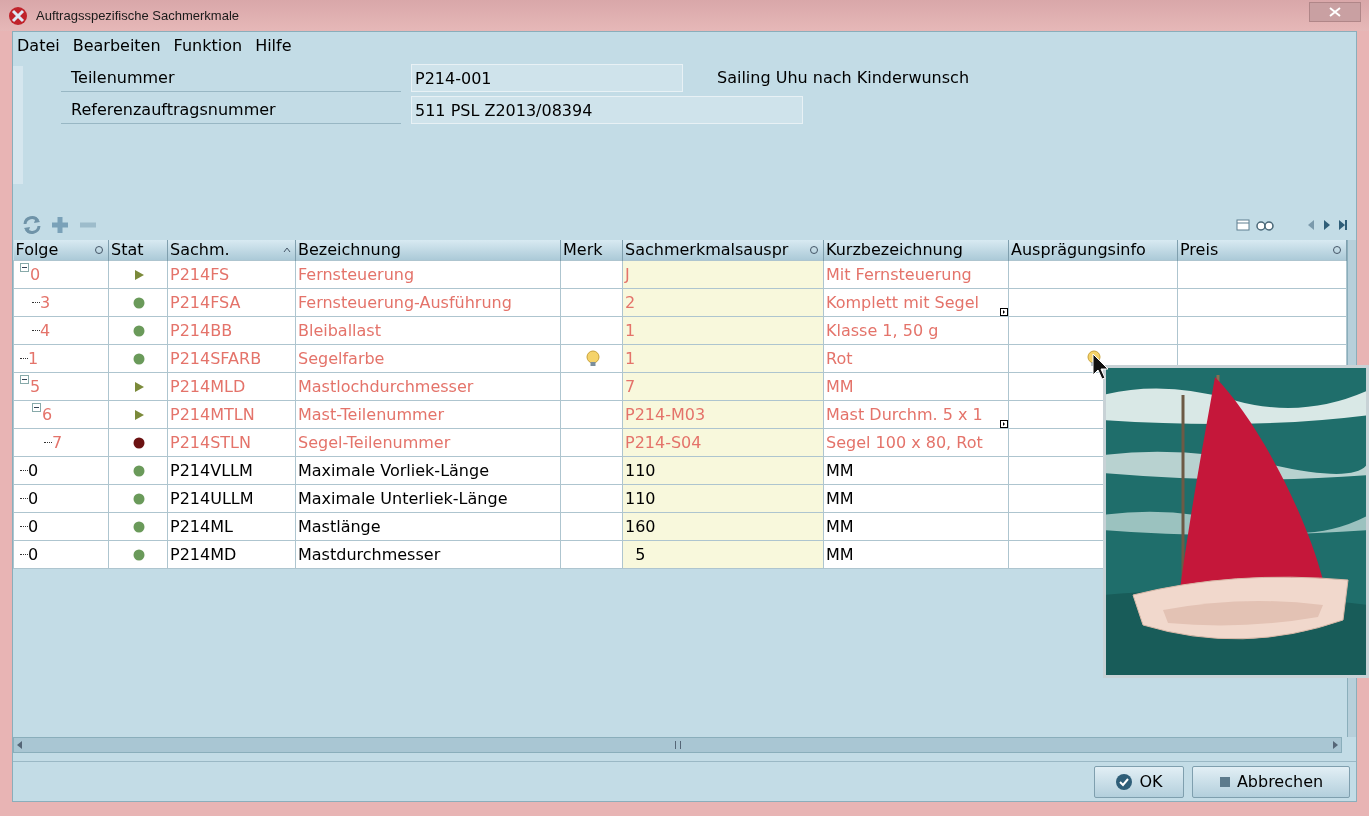 The width and height of the screenshot is (1369, 816). Describe the element at coordinates (894, 250) in the screenshot. I see `column-header: Kurzbezeichnung` at that location.